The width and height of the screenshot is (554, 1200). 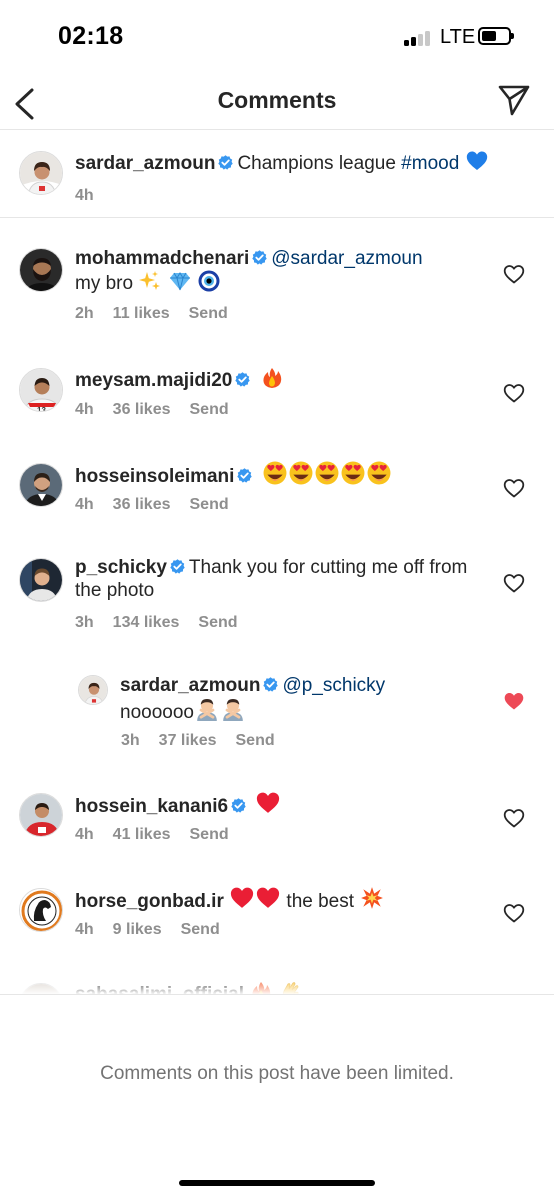 What do you see at coordinates (305, 699) in the screenshot?
I see `comment-text: sardar_azmoun @p_schicky noooooo` at bounding box center [305, 699].